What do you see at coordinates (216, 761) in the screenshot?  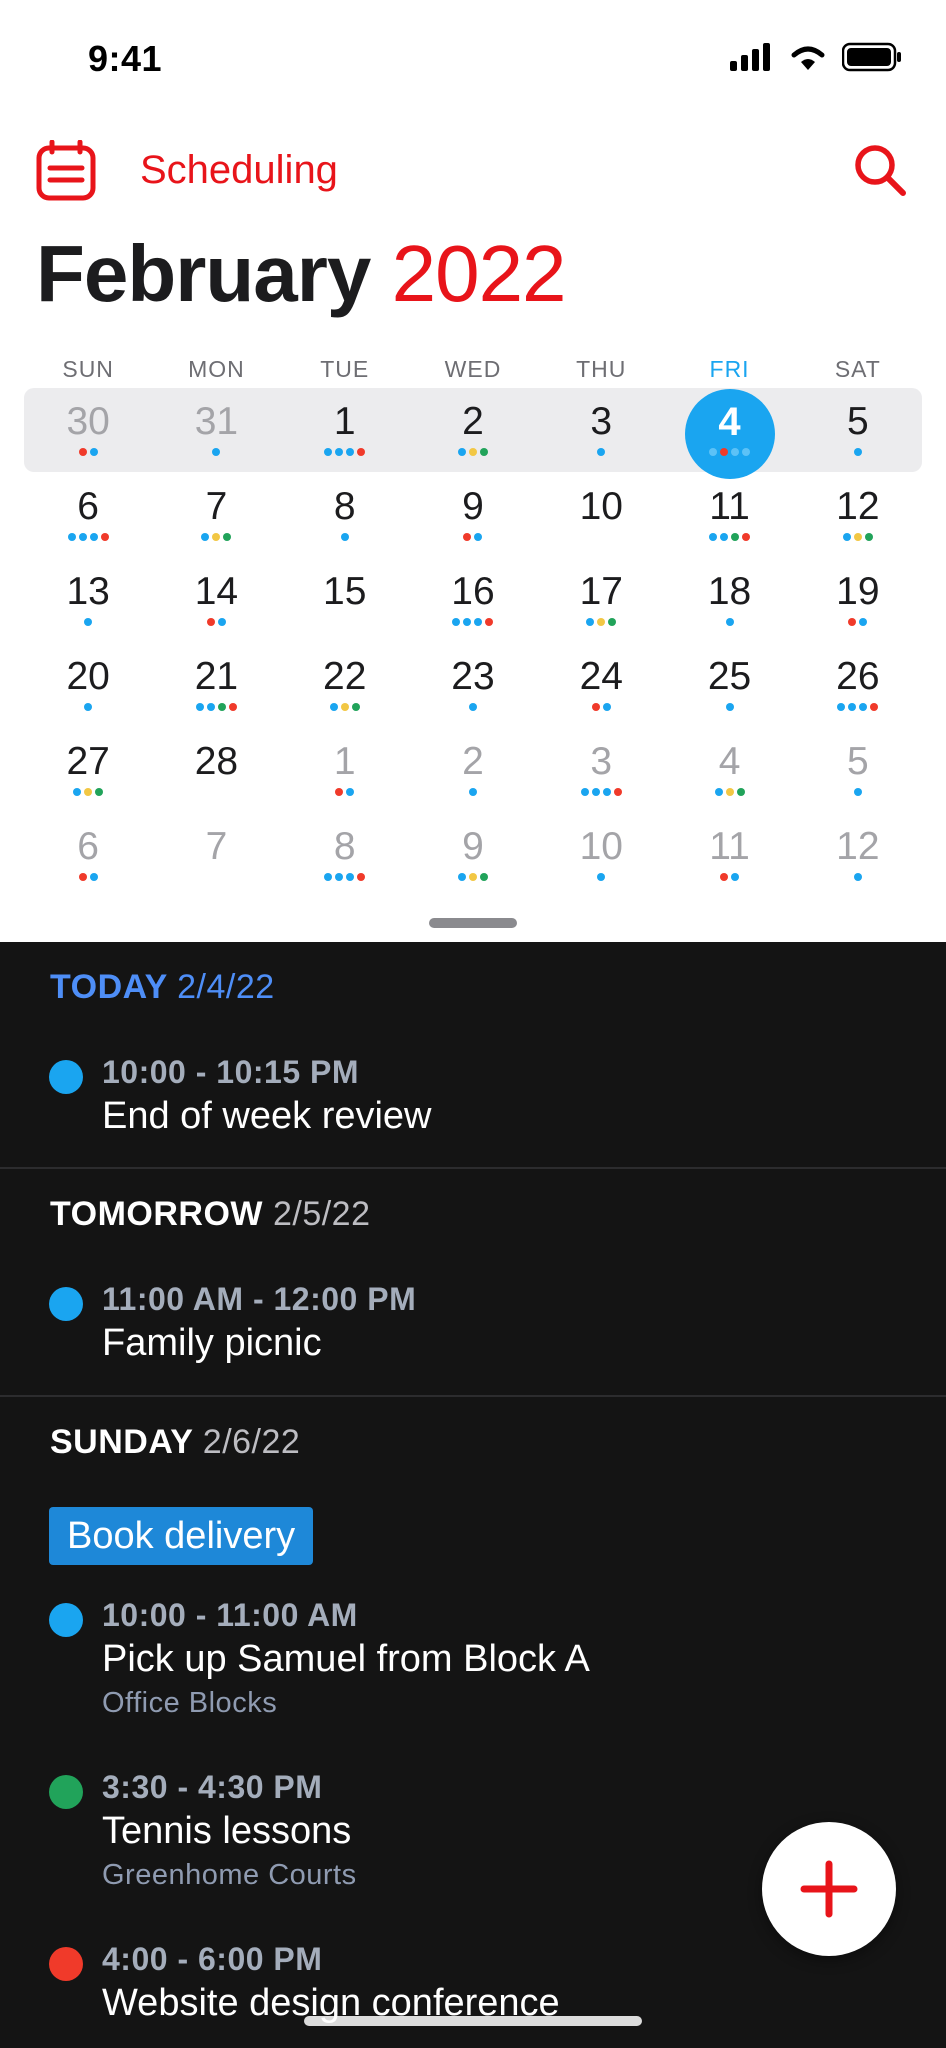 I see `day-number: 28` at bounding box center [216, 761].